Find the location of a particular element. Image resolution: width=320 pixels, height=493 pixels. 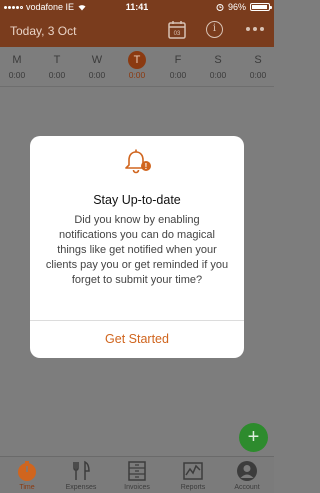

tab-expenses: Expenses is located at coordinates (81, 475).